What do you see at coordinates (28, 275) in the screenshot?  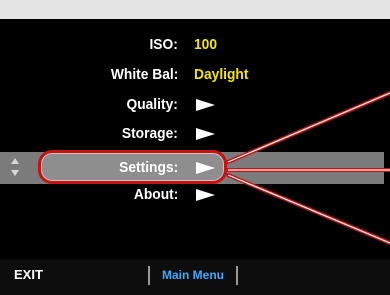 I see `exit-softkey: EXIT` at bounding box center [28, 275].